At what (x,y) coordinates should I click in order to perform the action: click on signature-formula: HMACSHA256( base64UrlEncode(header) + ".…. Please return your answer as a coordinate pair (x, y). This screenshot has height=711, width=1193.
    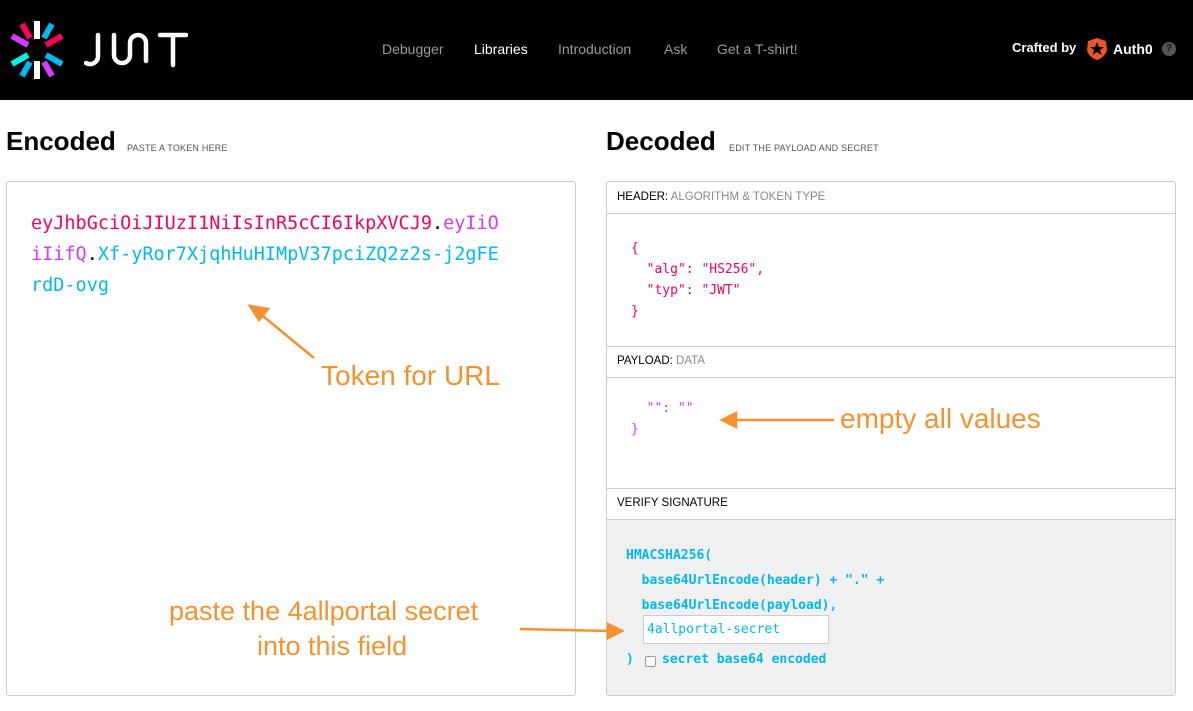
    Looking at the image, I should click on (755, 580).